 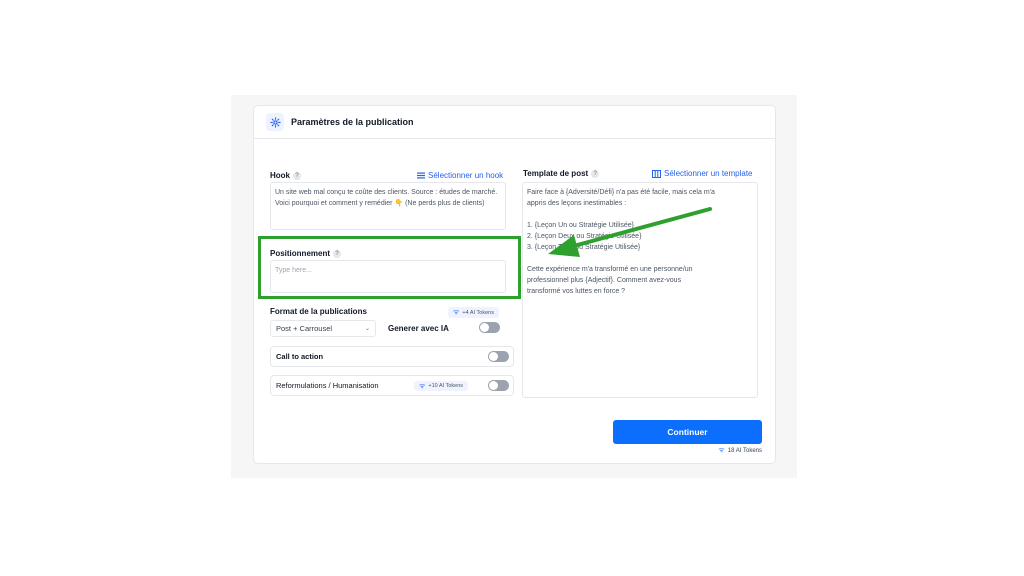 I want to click on card-title: Paramètres de la publication, so click(x=352, y=122).